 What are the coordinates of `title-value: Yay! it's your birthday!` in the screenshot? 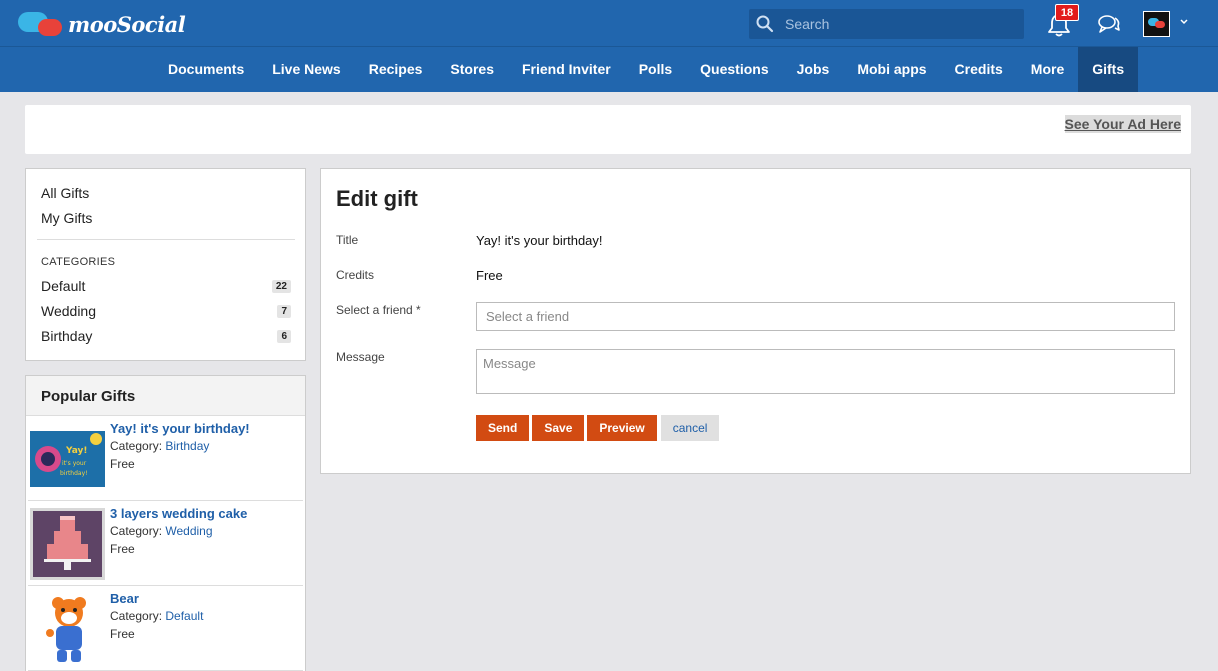 It's located at (539, 240).